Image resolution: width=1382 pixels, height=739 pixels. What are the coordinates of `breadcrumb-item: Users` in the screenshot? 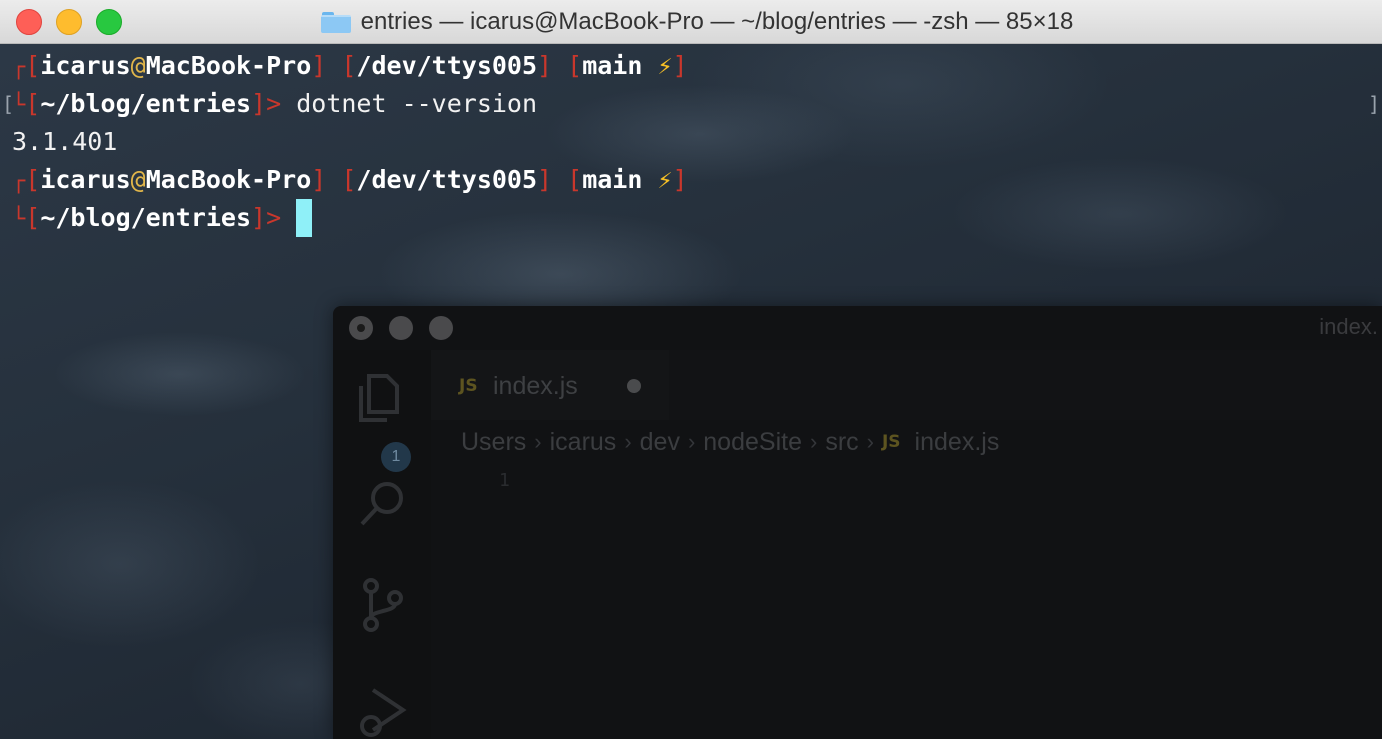 It's located at (493, 442).